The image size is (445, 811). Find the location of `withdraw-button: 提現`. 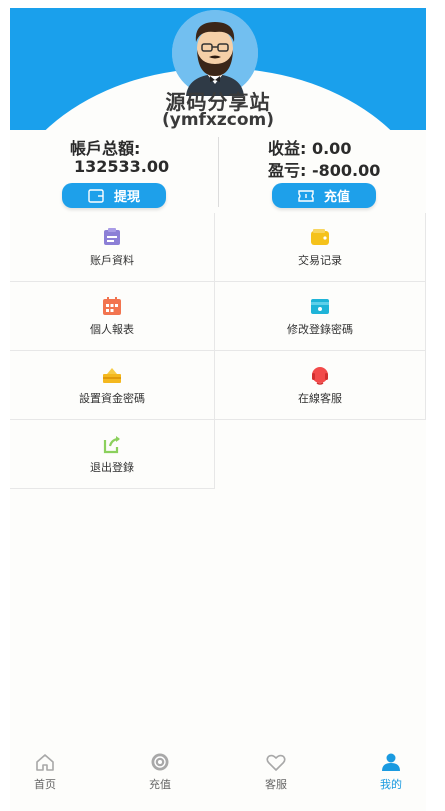

withdraw-button: 提現 is located at coordinates (114, 195).